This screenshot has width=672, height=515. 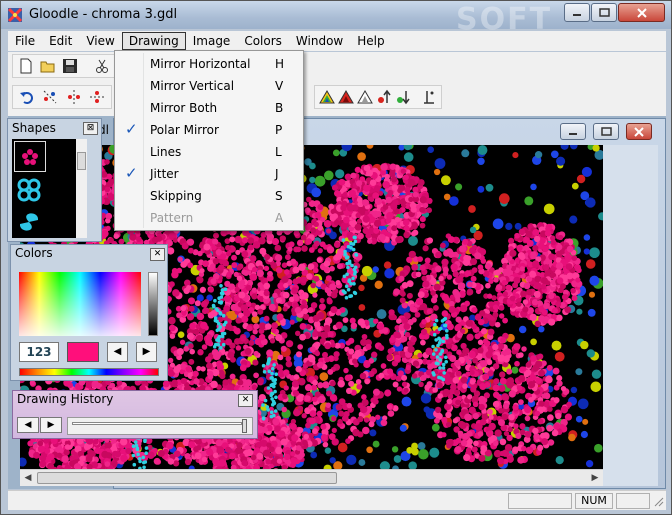 What do you see at coordinates (326, 97) in the screenshot?
I see `rainbow-triangle-button` at bounding box center [326, 97].